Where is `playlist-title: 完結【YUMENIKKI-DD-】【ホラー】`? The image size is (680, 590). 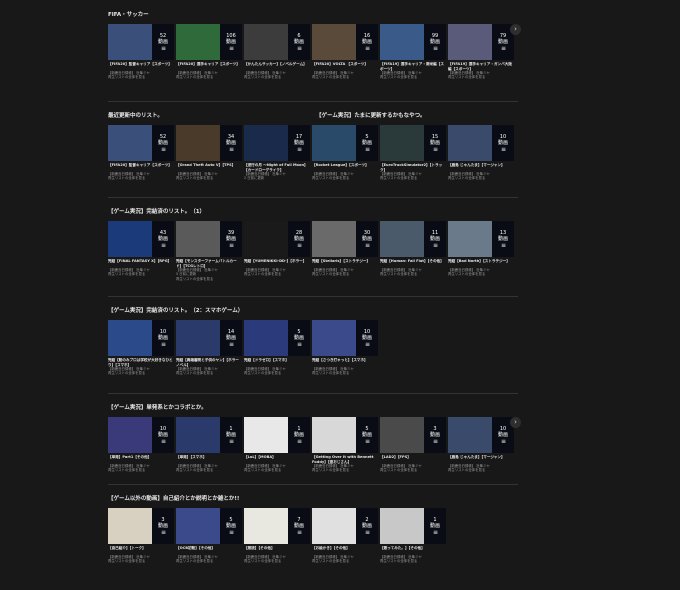 playlist-title: 完結【YUMENIKKI-DD-】【ホラー】 is located at coordinates (277, 263).